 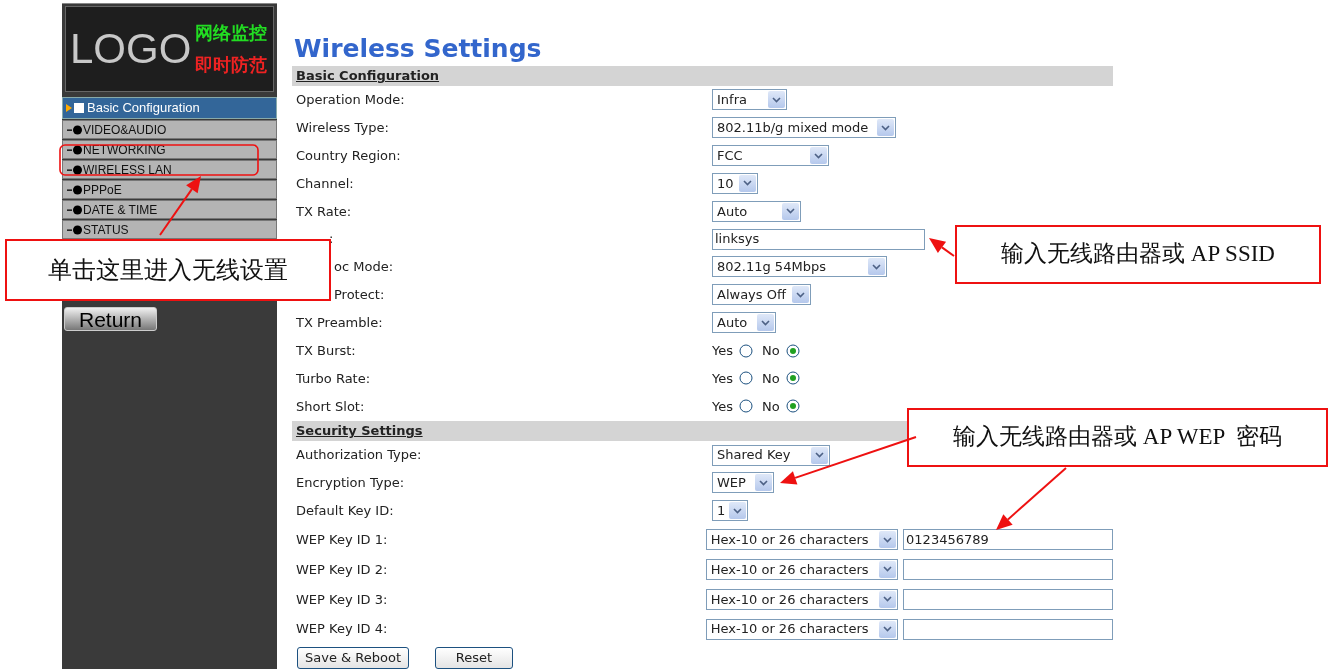 I want to click on square-icon, so click(x=79, y=108).